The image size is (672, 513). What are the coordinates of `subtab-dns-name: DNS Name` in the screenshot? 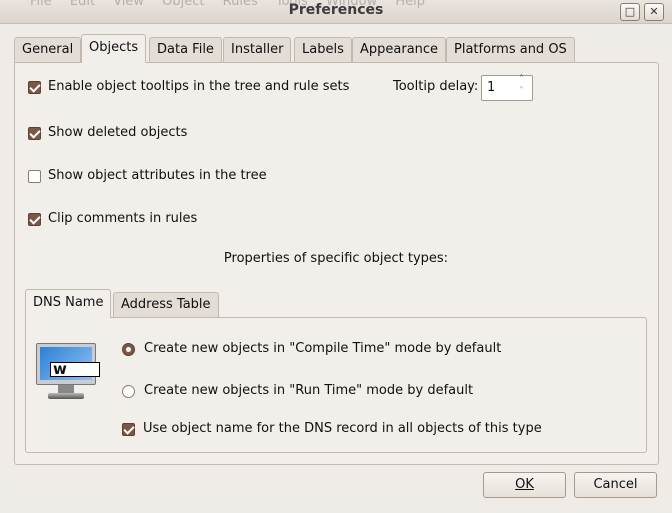 It's located at (68, 303).